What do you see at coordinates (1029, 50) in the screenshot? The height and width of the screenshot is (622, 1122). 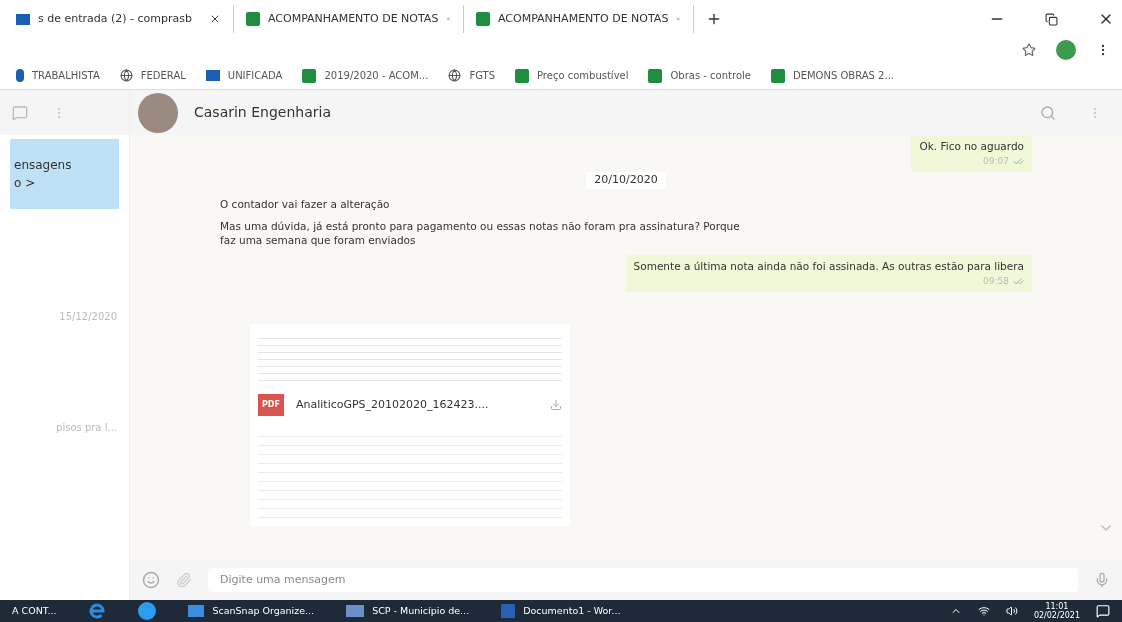 I see `star-icon` at bounding box center [1029, 50].